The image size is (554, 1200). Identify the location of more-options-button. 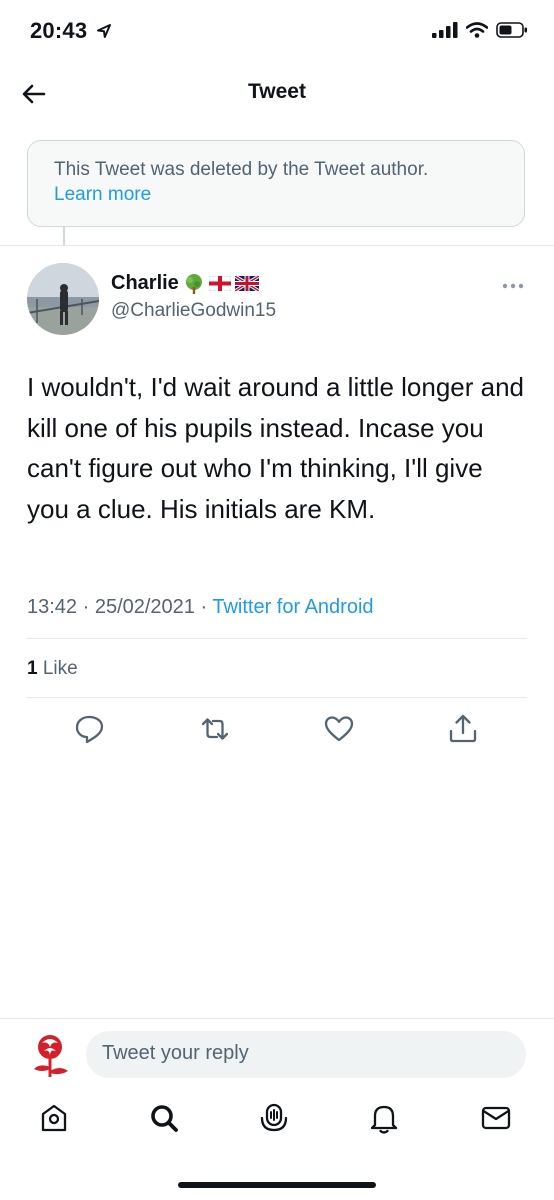
(513, 286).